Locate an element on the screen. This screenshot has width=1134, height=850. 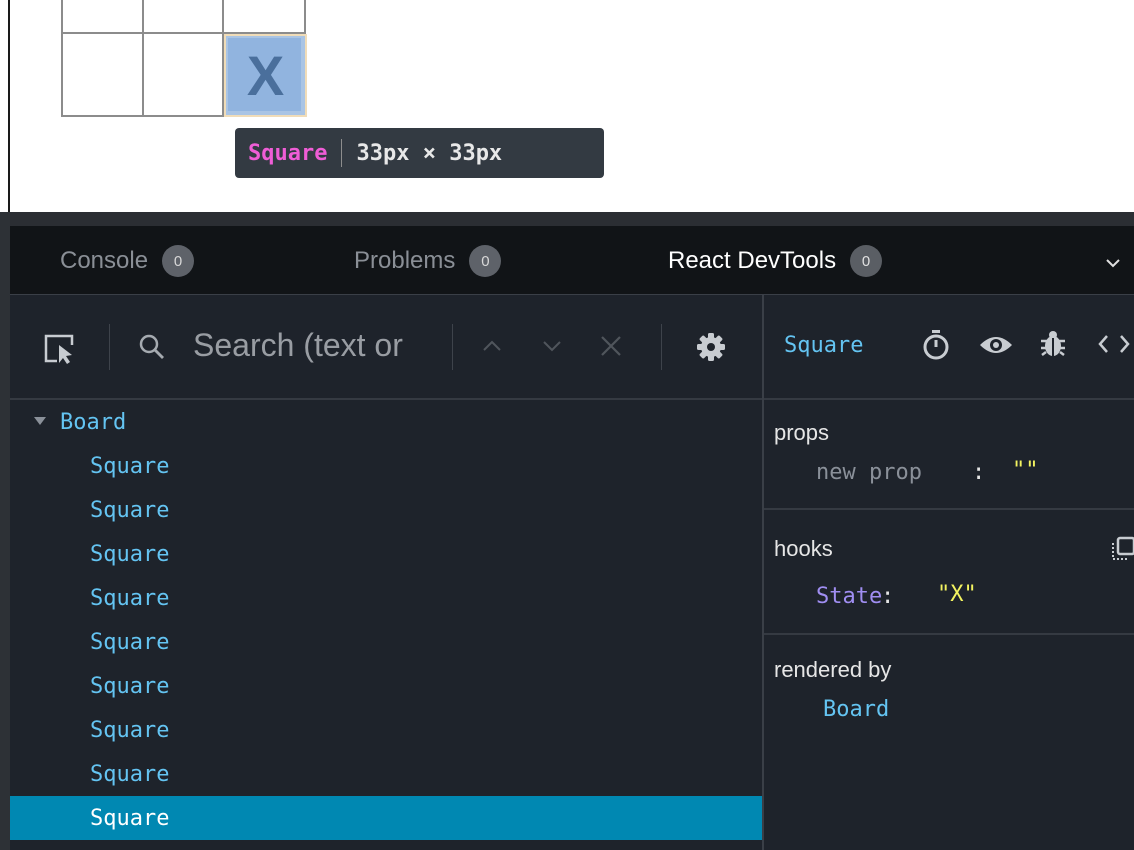
owner-link: Board is located at coordinates (856, 709).